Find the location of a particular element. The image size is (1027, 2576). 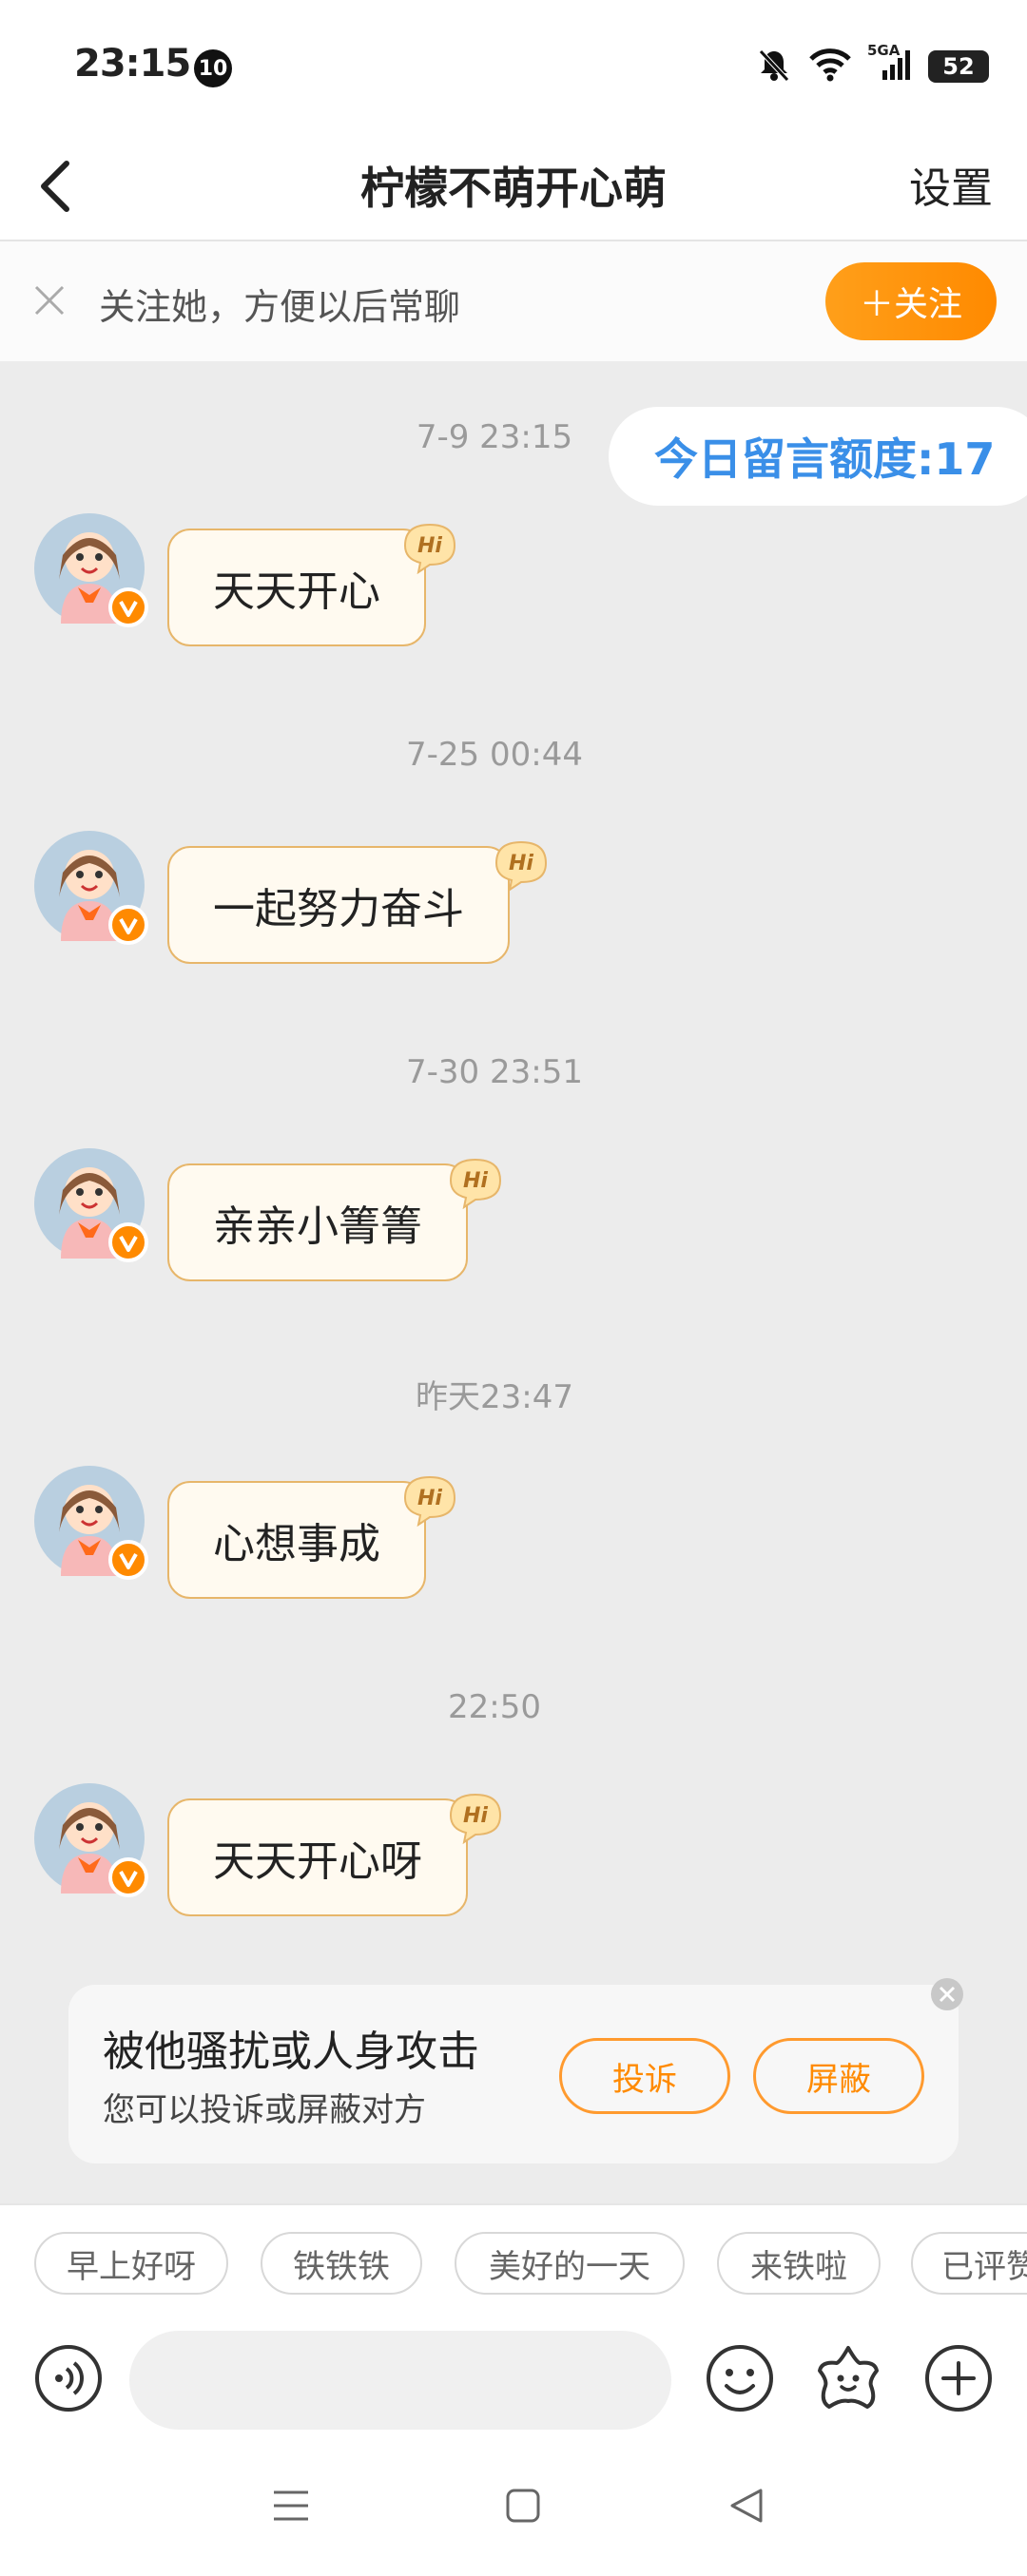

emoji-button is located at coordinates (740, 2378).